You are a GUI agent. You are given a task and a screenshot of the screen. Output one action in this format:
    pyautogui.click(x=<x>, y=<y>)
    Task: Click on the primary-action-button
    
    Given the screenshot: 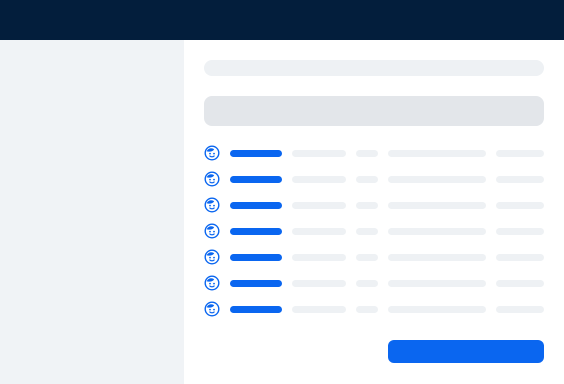 What is the action you would take?
    pyautogui.click(x=466, y=351)
    